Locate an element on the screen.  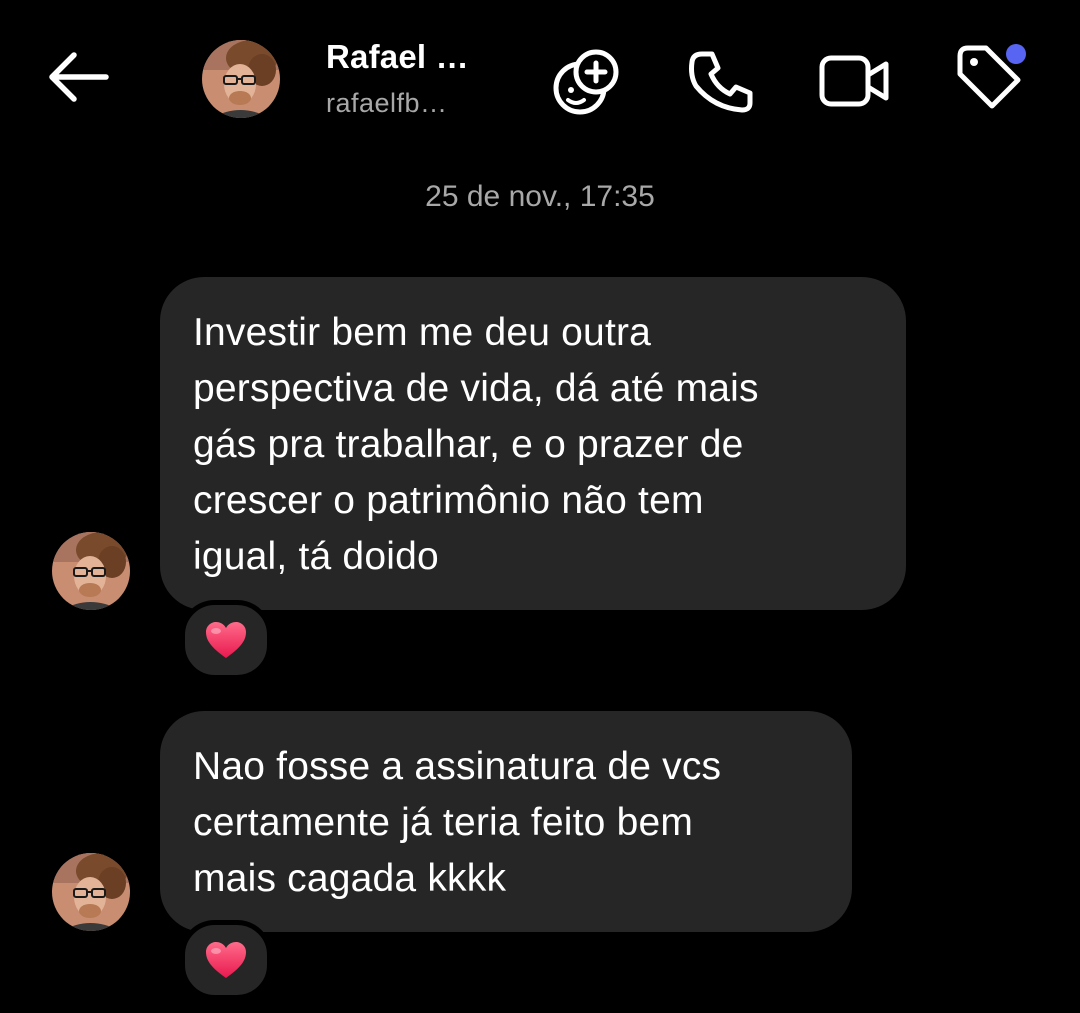
audio-call-button is located at coordinates (720, 82).